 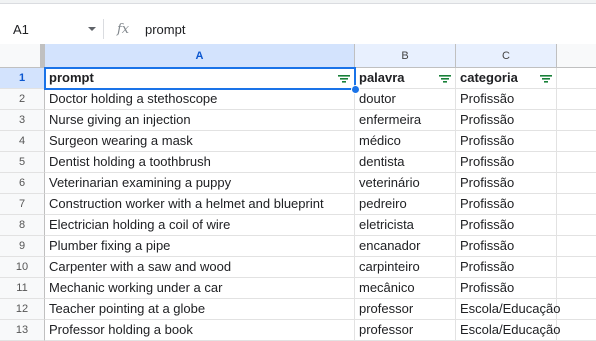 What do you see at coordinates (405, 56) in the screenshot?
I see `column-header-b: B` at bounding box center [405, 56].